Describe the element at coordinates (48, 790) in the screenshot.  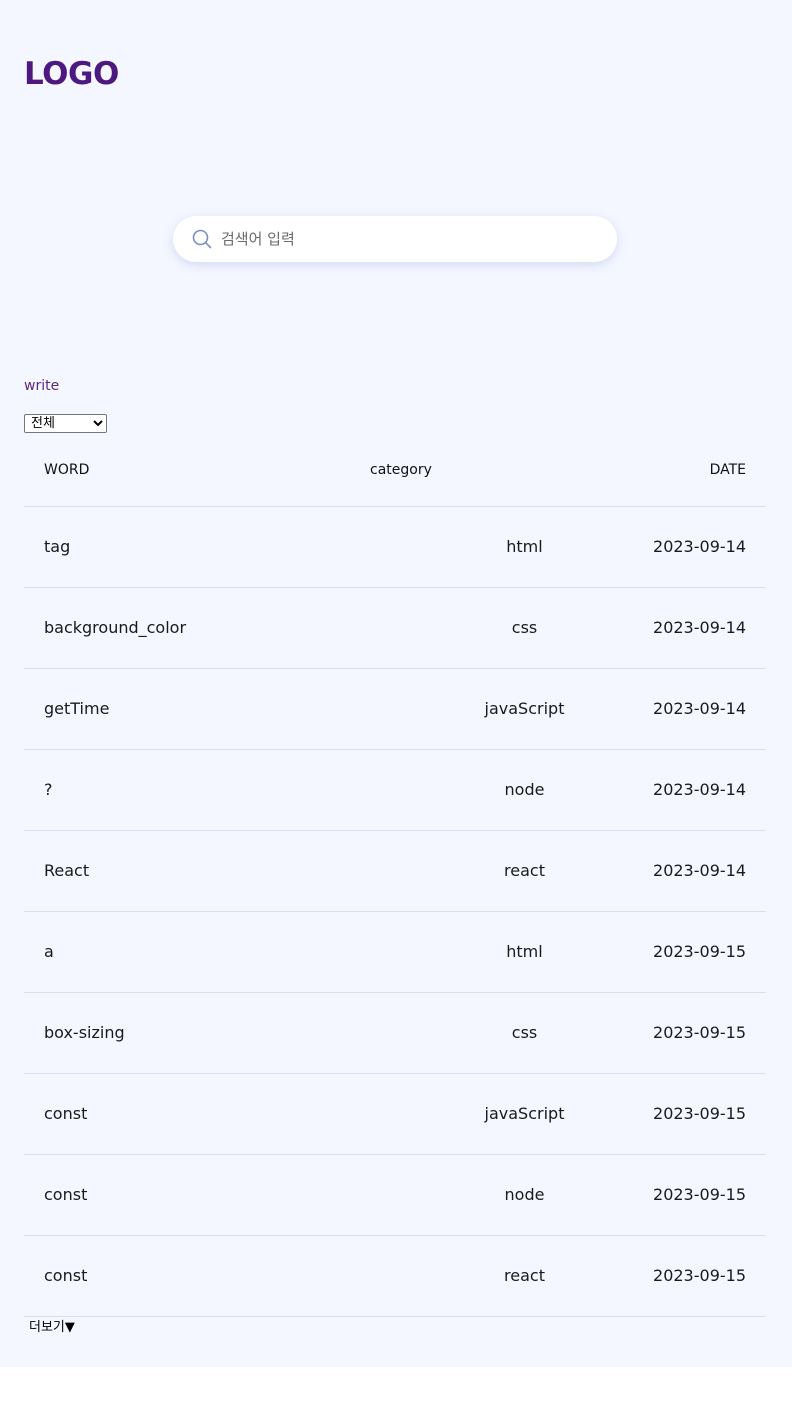
I see `word-cell: ?` at that location.